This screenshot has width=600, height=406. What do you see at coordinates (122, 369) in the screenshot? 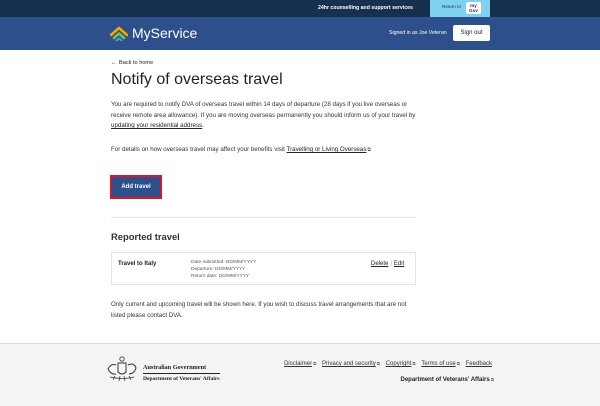
I see `coat-of-arms-icon` at bounding box center [122, 369].